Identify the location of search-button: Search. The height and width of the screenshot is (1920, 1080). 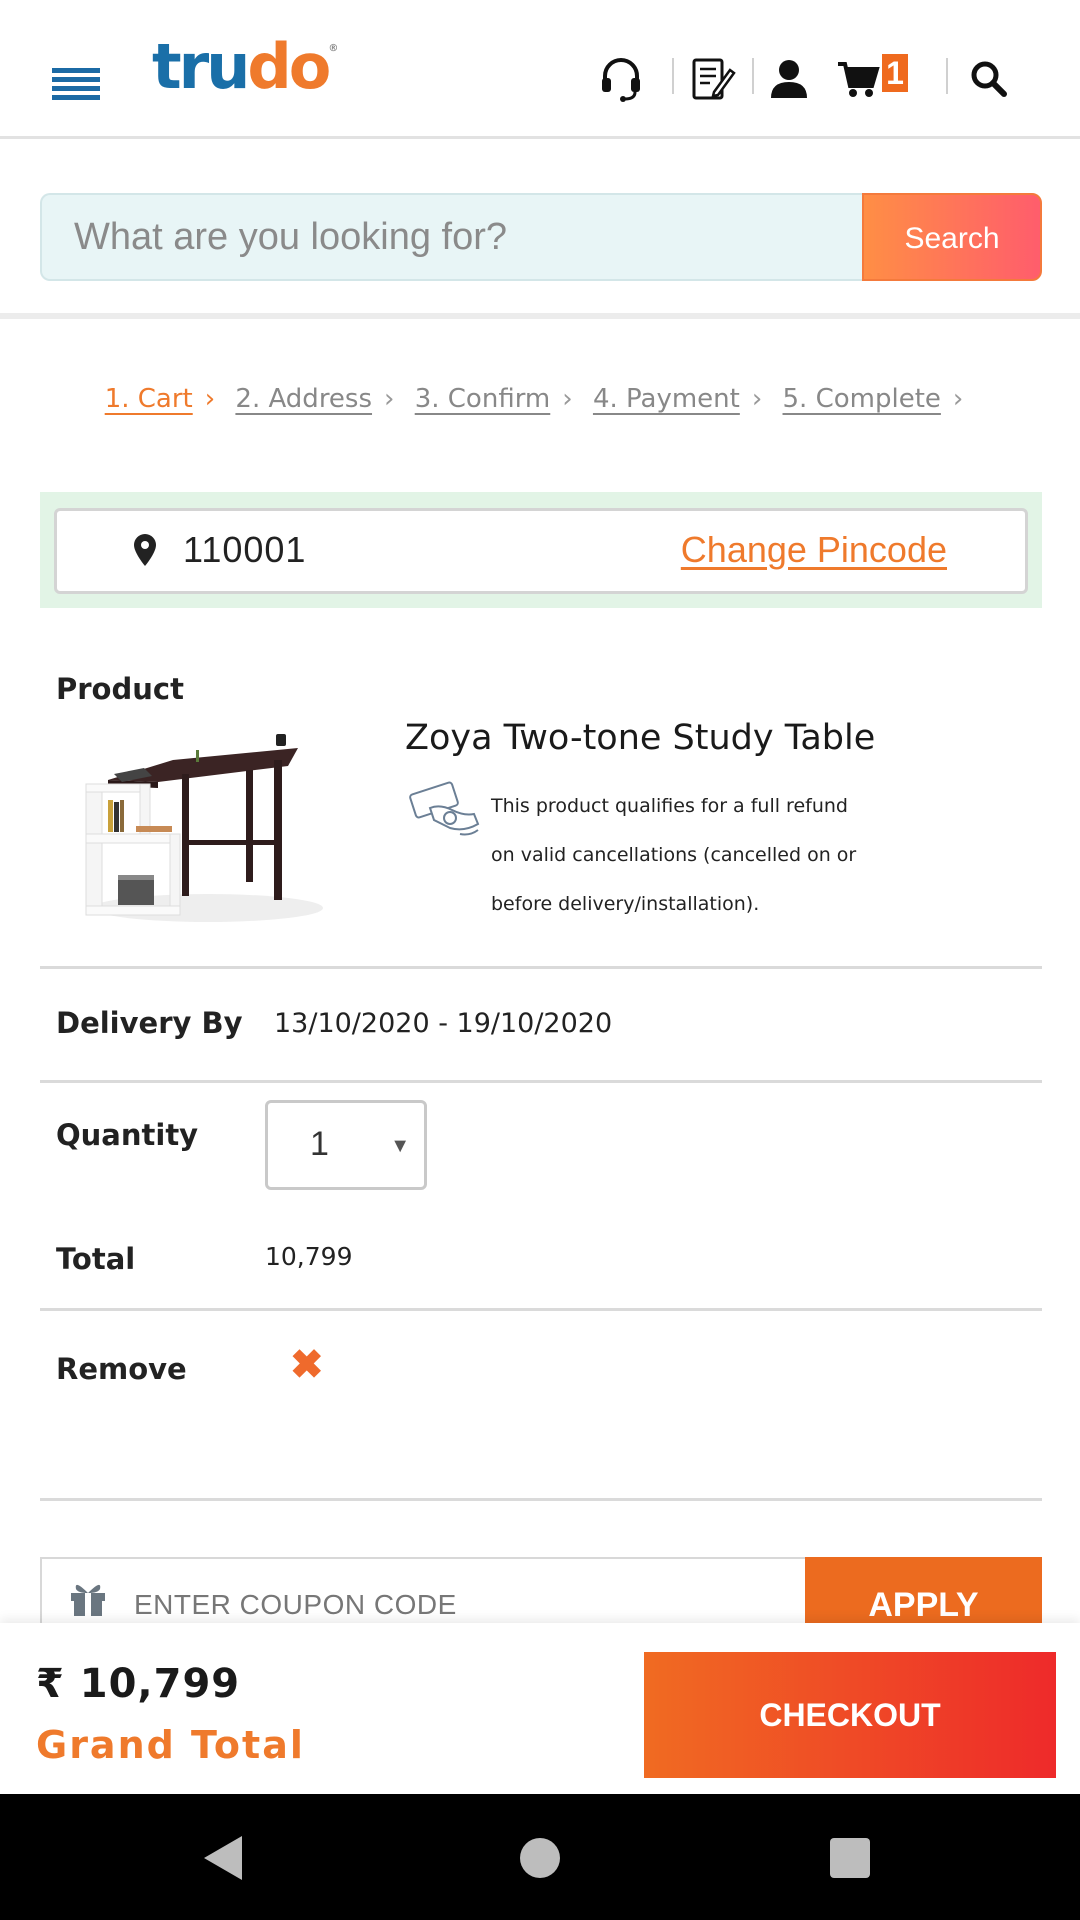
(952, 237).